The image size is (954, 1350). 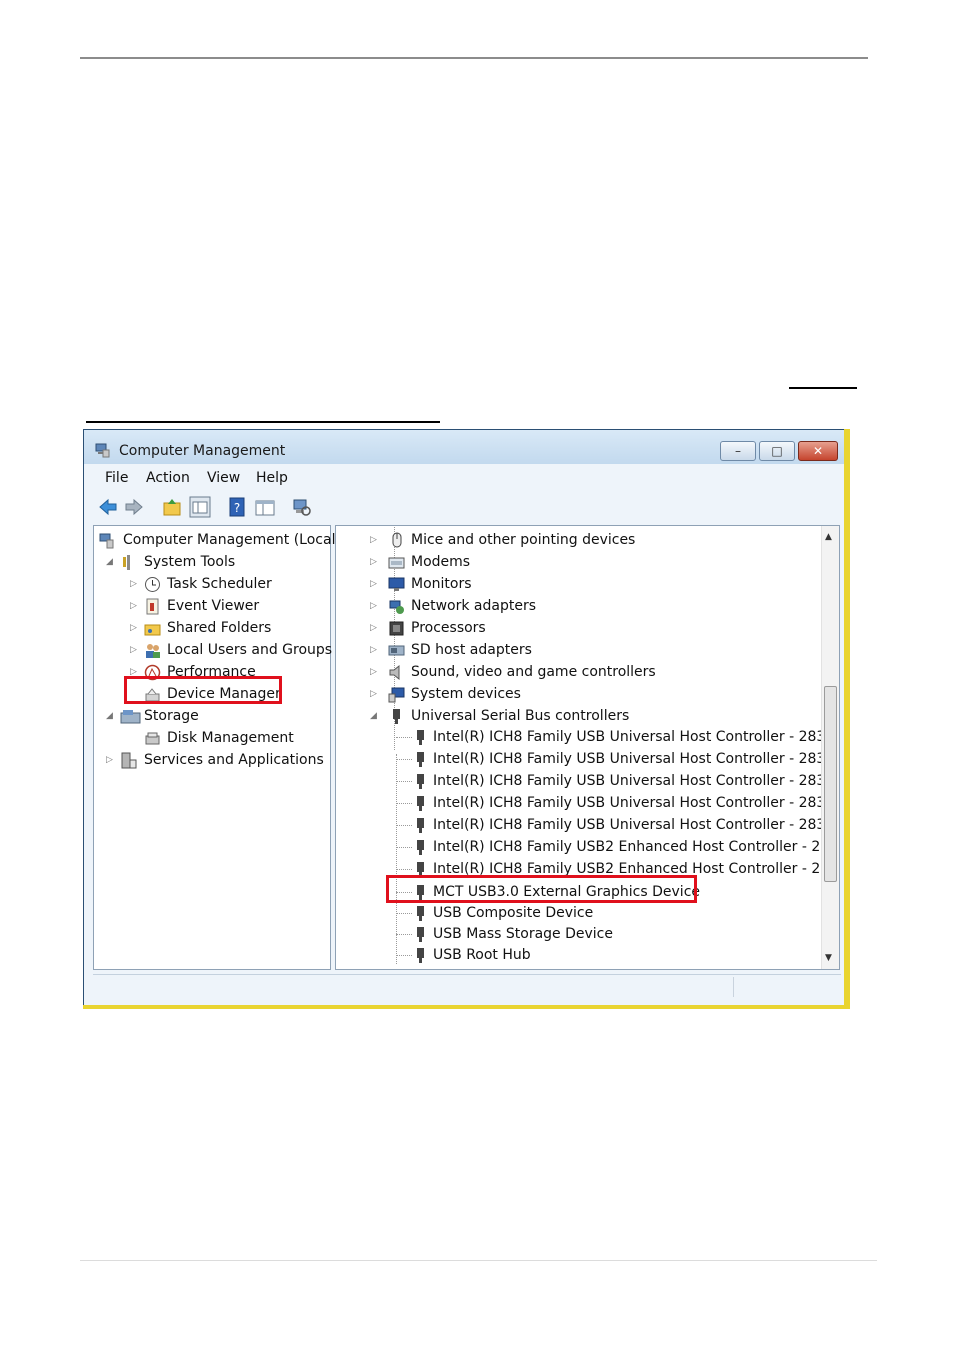 I want to click on category-monitors: ▷ Monitors, so click(x=590, y=584).